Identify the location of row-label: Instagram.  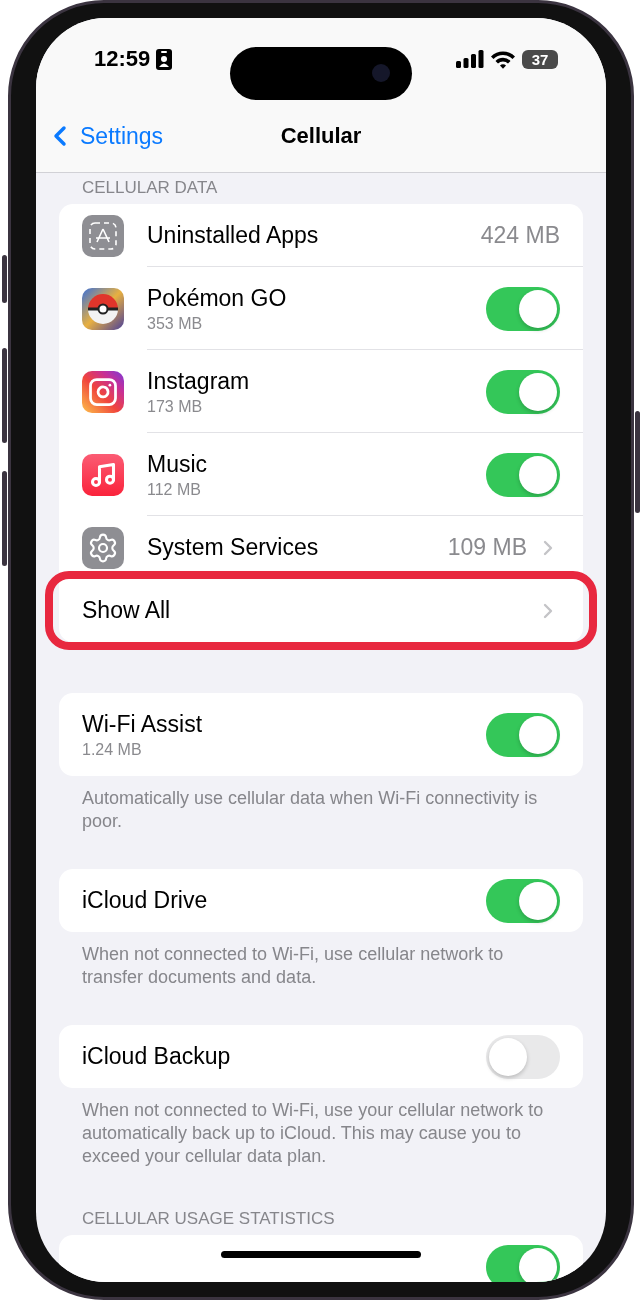
(199, 381).